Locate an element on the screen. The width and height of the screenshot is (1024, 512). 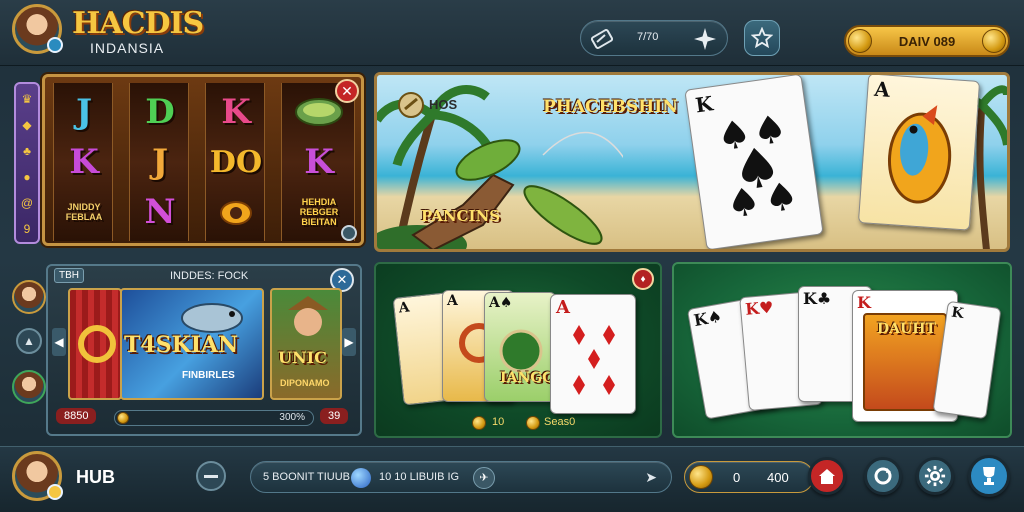
side-menu-rail: ♛ ◆ ♣ ● @ 9 is located at coordinates (27, 163).